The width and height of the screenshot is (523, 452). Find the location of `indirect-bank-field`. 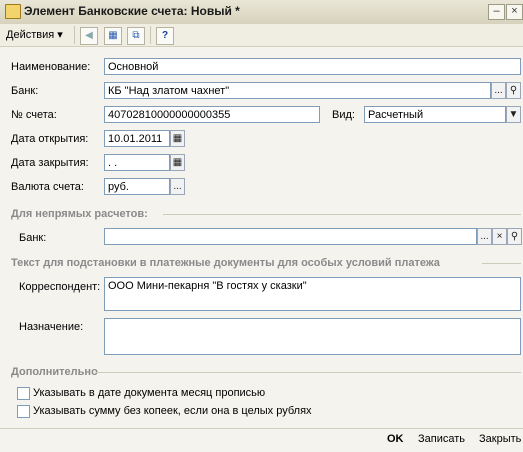

indirect-bank-field is located at coordinates (290, 236).